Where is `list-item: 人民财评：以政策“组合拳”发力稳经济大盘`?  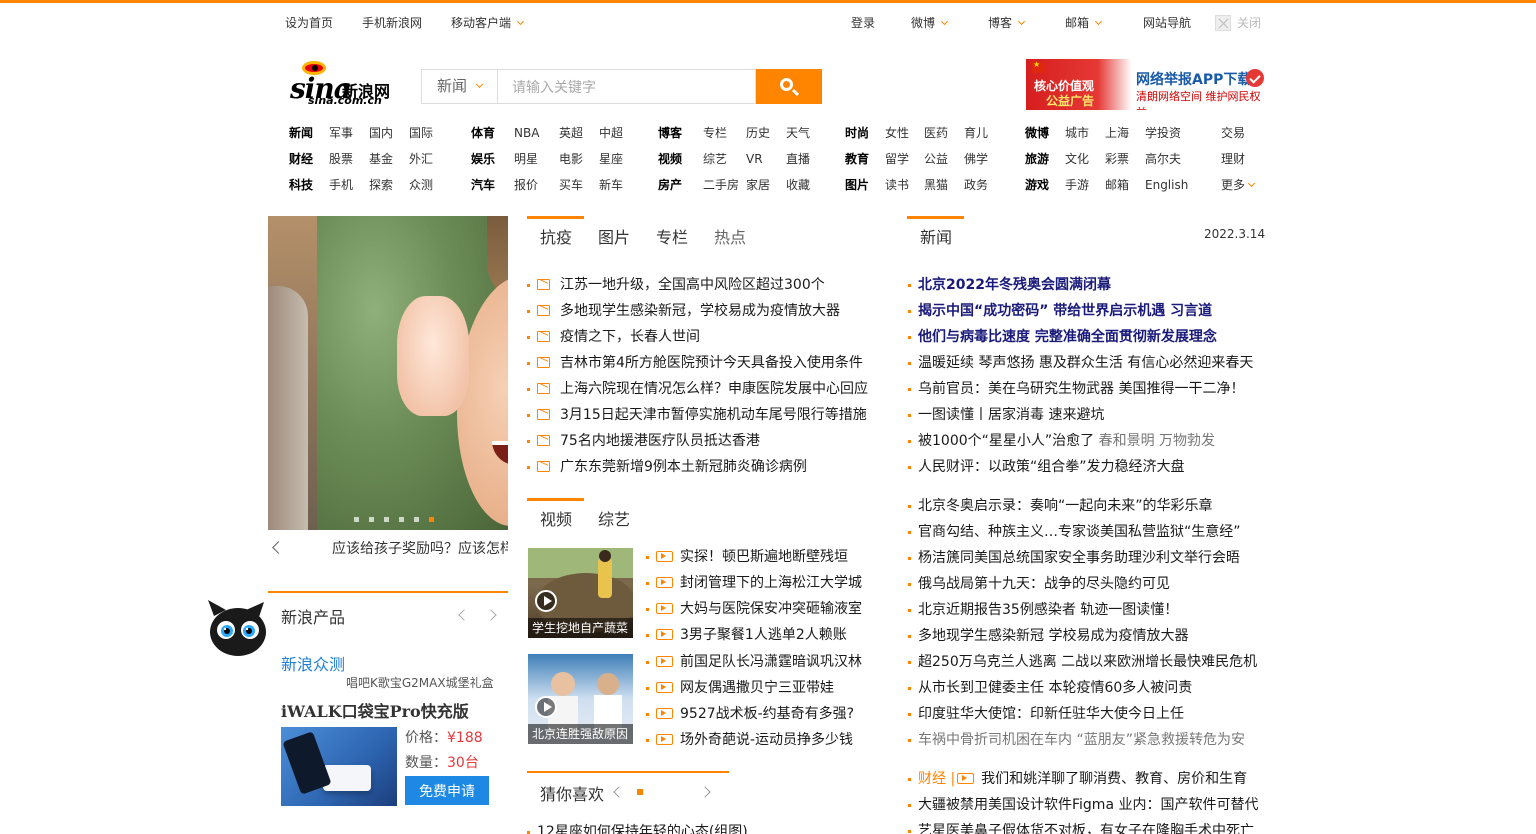 list-item: 人民财评：以政策“组合拳”发力稳经济大盘 is located at coordinates (1046, 467).